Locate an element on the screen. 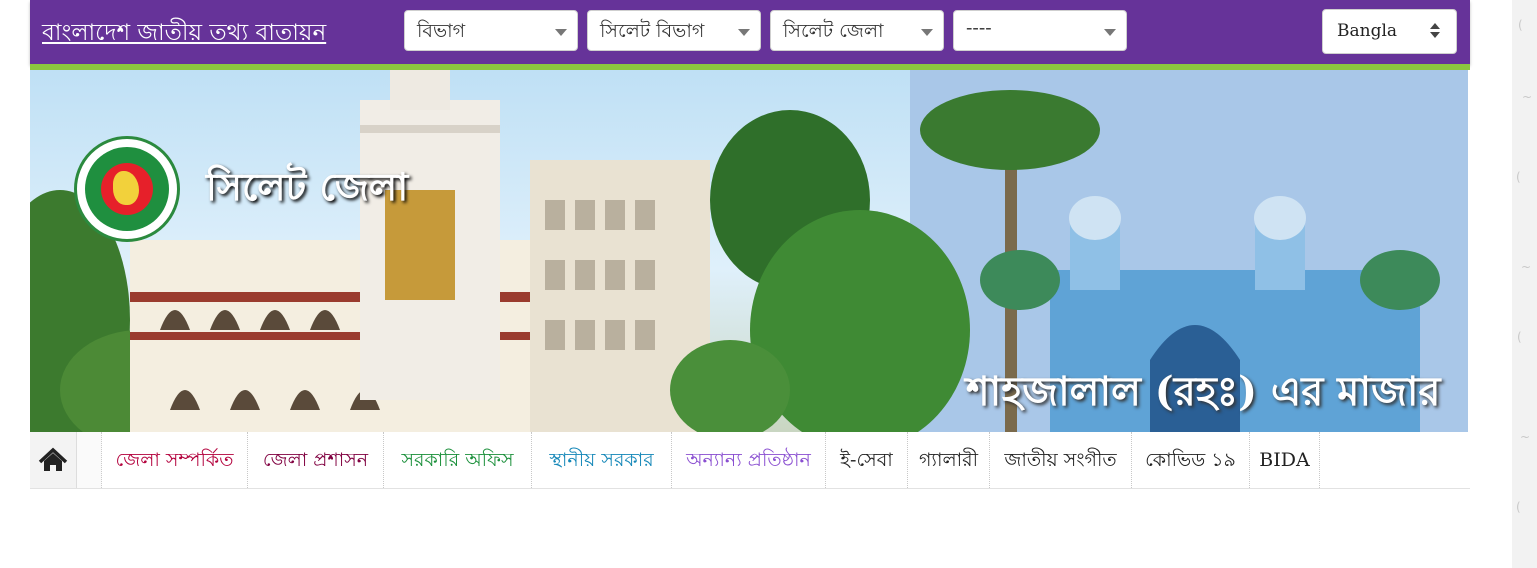  portal-title-link: বাংলাদেশ জাতীয় তথ্য বাতায়ন is located at coordinates (184, 33).